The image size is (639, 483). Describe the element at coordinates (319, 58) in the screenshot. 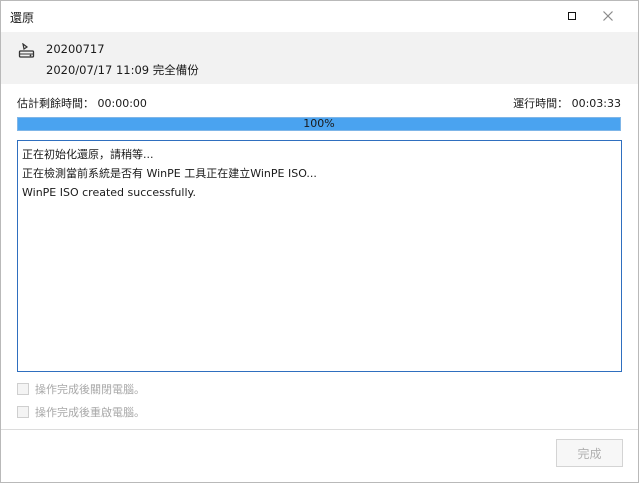

I see `backup-info-bar: 20200717 2020/07/17 11:09 完全備份` at that location.